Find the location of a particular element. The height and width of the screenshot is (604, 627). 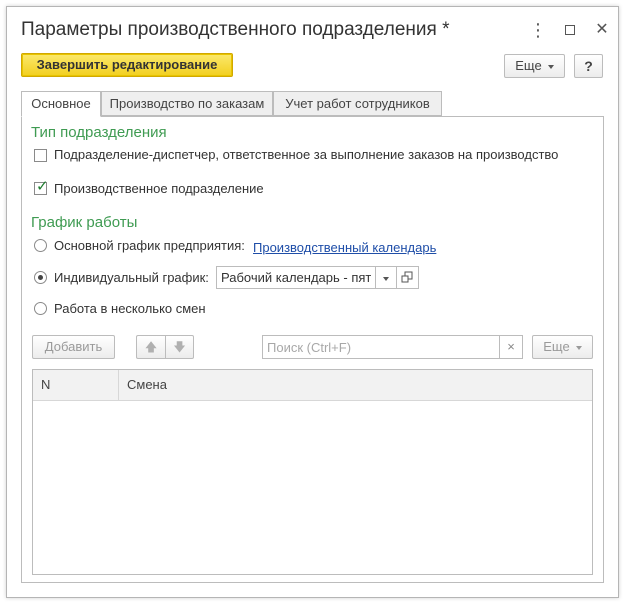

table-header: N Смена is located at coordinates (312, 385).